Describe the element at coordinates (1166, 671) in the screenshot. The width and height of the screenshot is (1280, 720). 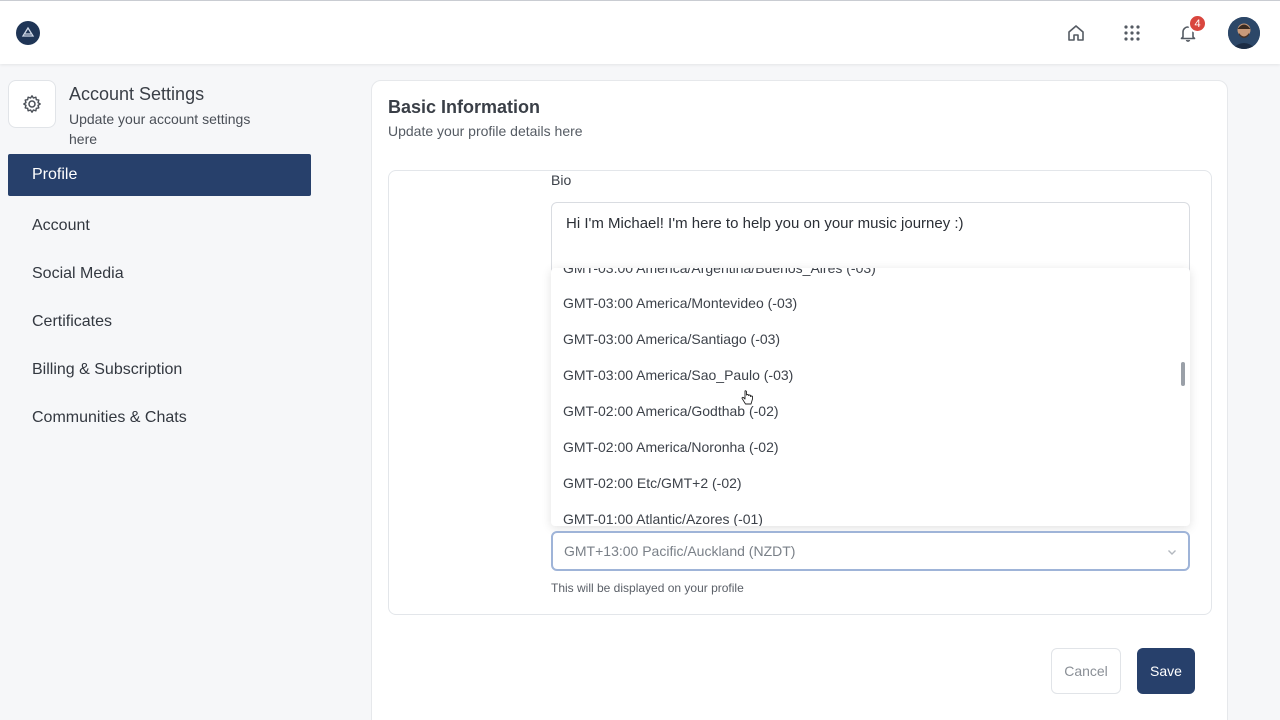
I see `save-button: Save` at that location.